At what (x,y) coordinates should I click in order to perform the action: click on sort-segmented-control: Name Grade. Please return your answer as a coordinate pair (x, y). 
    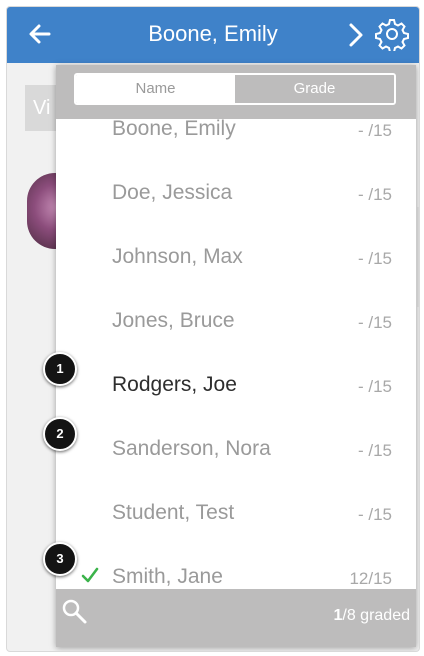
    Looking at the image, I should click on (235, 89).